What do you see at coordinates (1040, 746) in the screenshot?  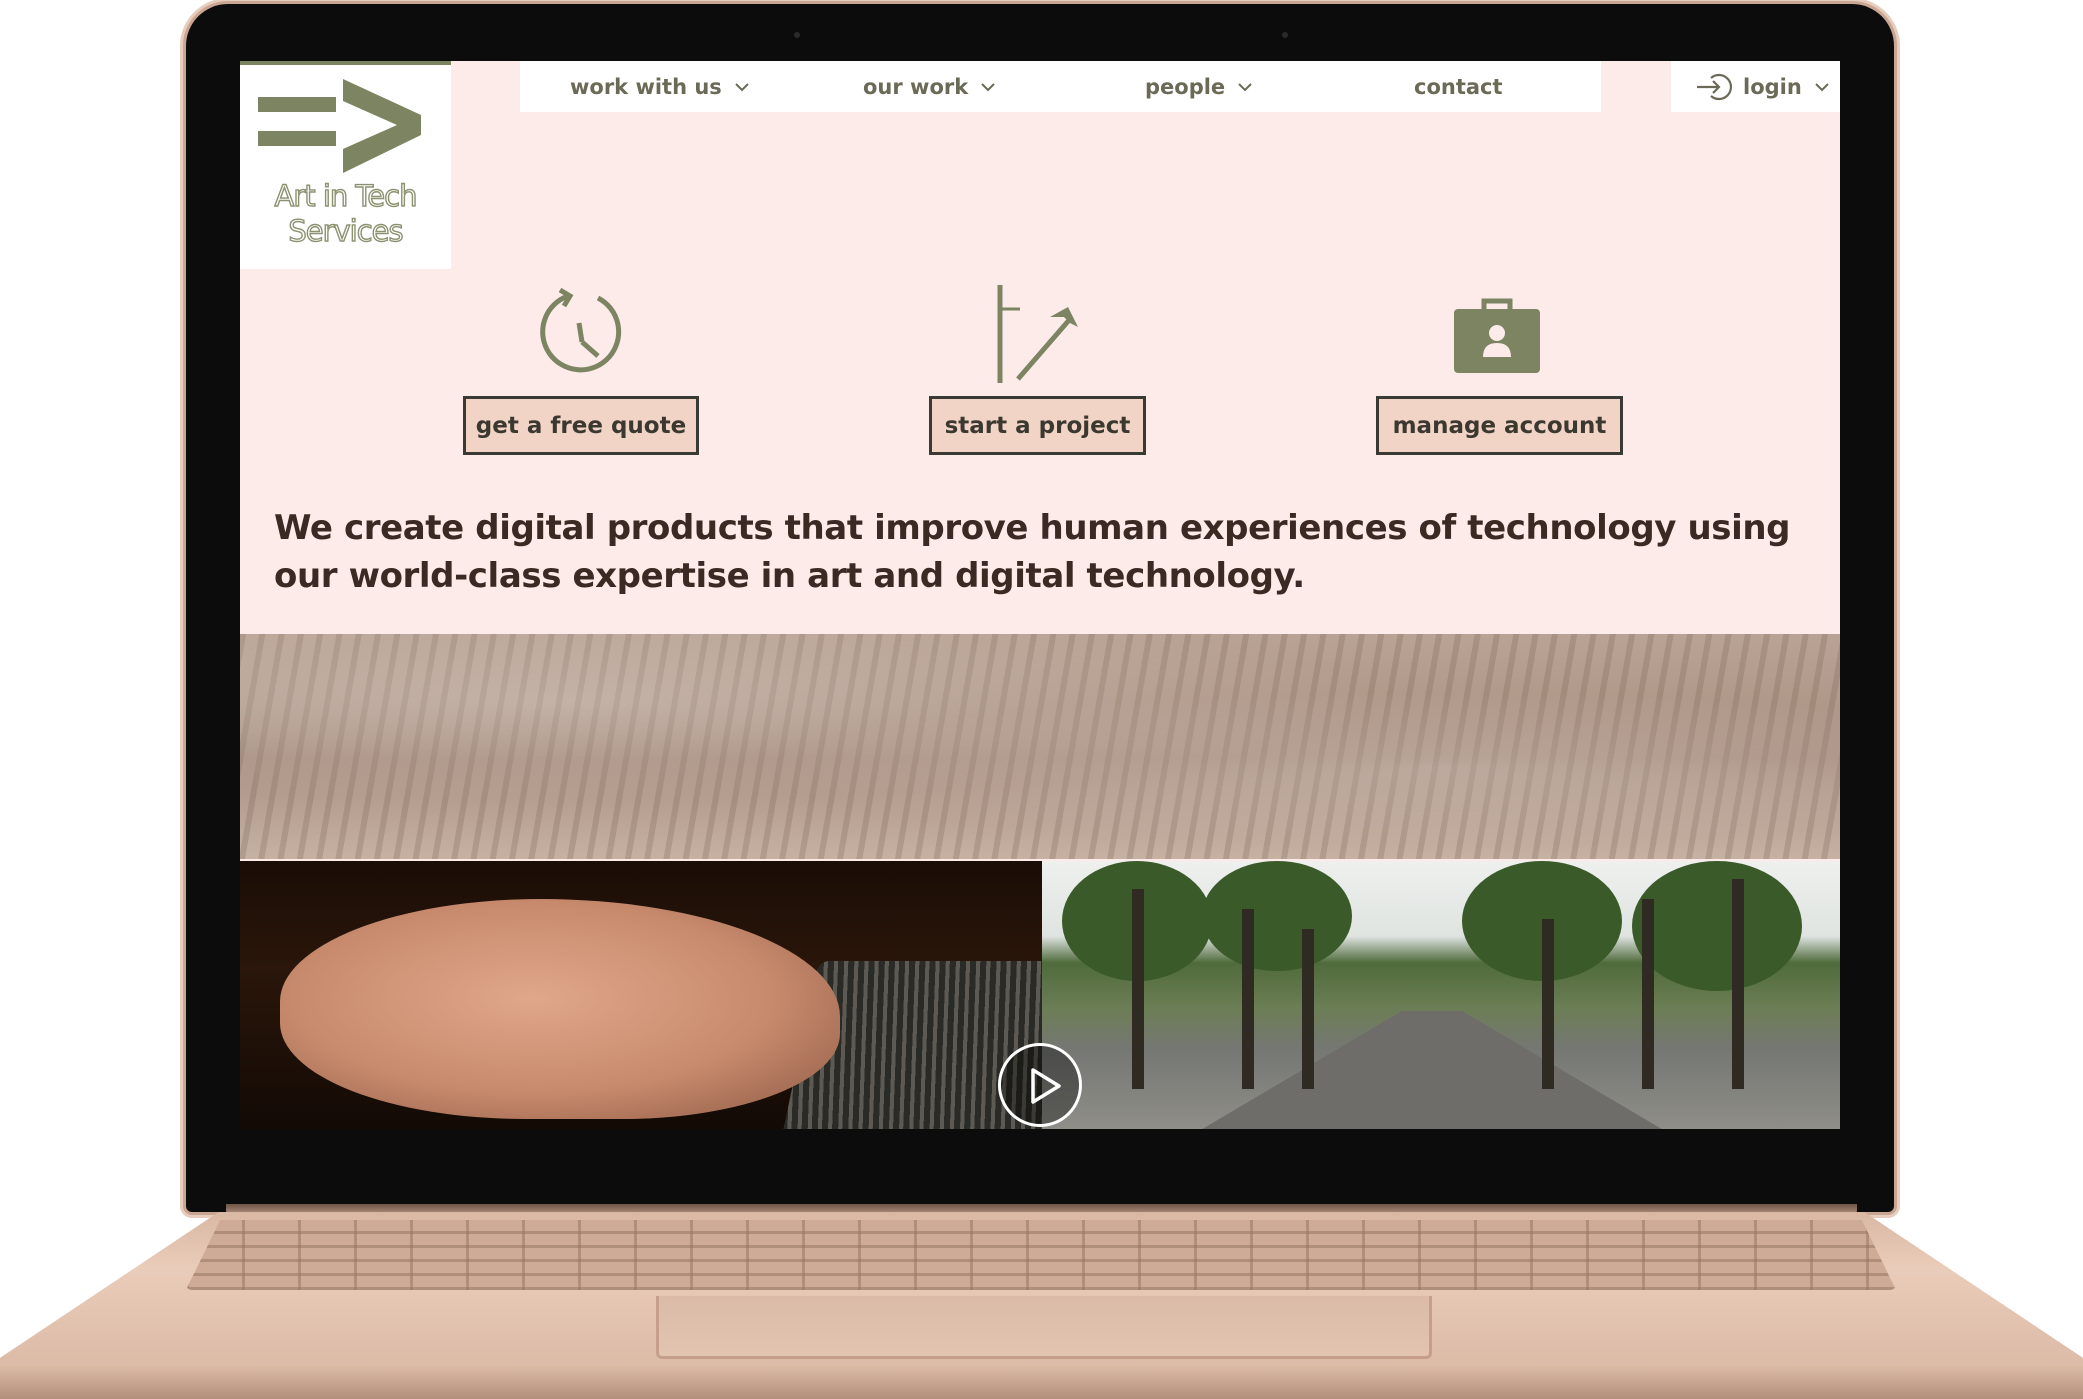 I see `hero-banner-image` at bounding box center [1040, 746].